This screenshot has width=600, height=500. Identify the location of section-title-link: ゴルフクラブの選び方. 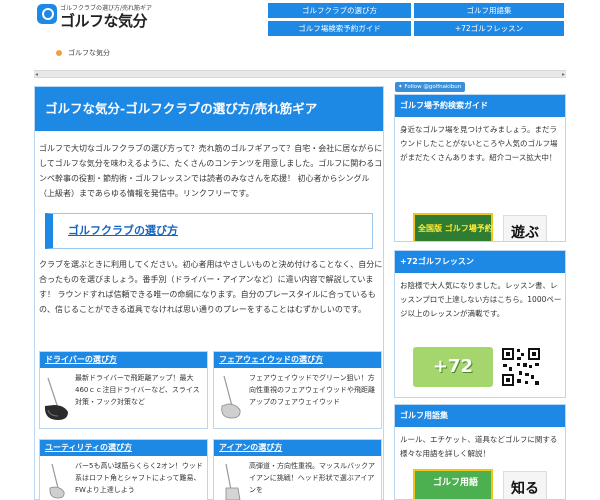
(123, 230).